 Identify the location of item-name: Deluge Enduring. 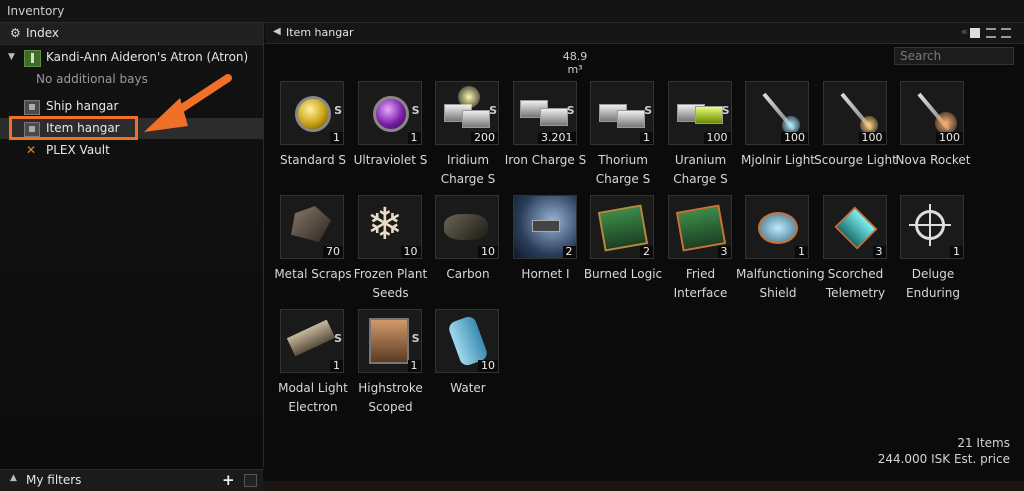
(933, 283).